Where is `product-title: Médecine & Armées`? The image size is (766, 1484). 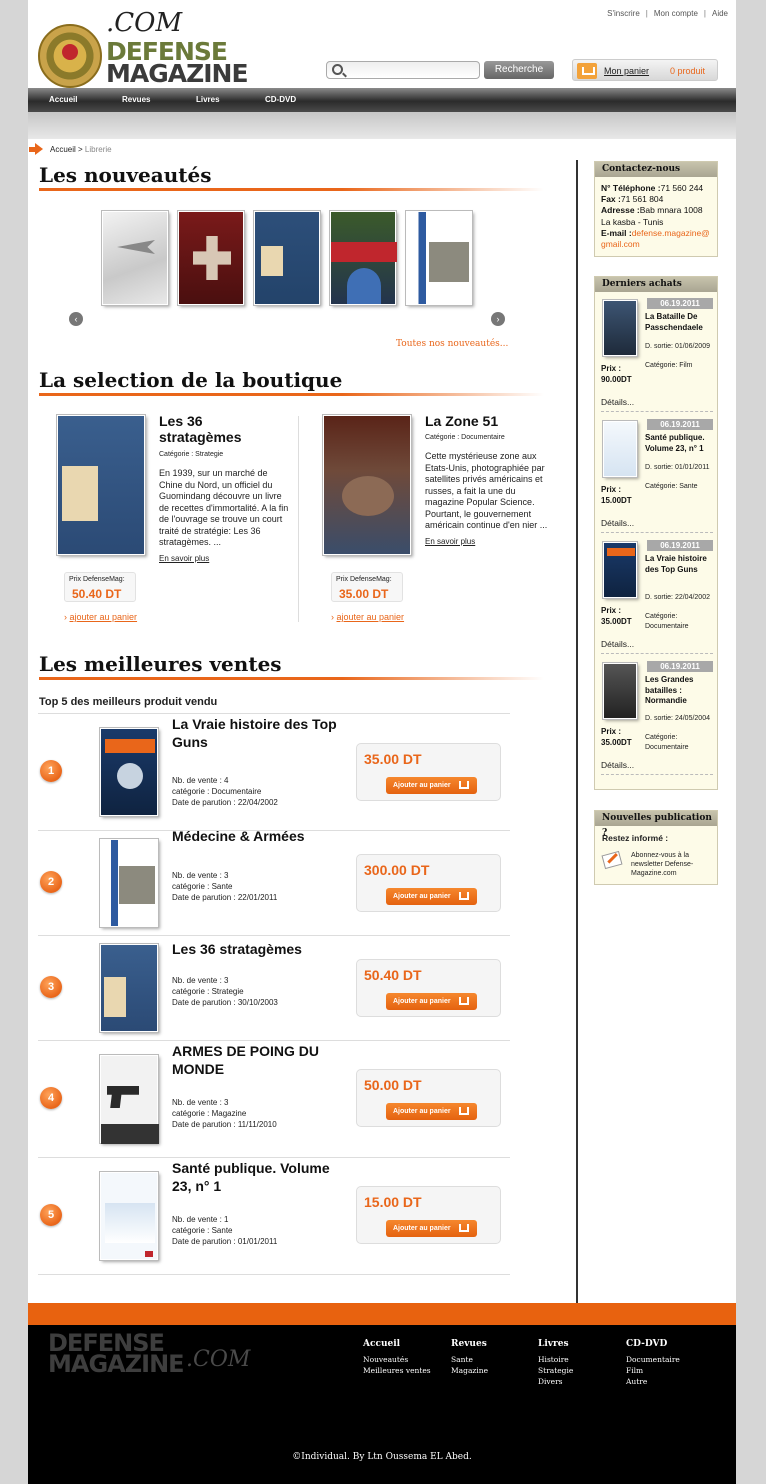
product-title: Médecine & Armées is located at coordinates (262, 836).